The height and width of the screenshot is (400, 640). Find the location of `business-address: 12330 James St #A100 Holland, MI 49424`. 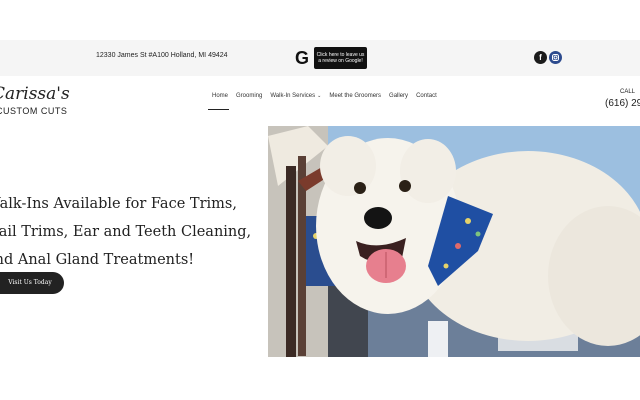

business-address: 12330 James St #A100 Holland, MI 49424 is located at coordinates (162, 55).